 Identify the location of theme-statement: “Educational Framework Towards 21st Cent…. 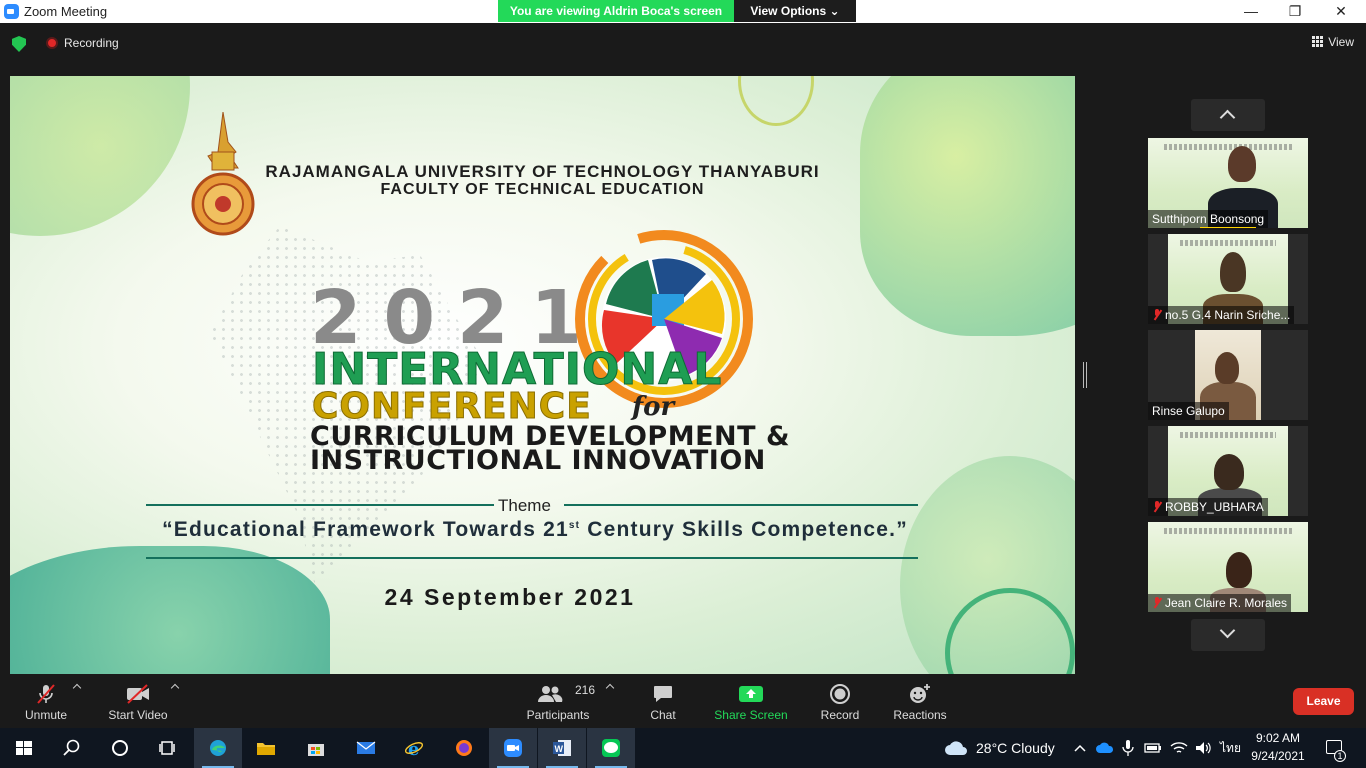
(535, 530).